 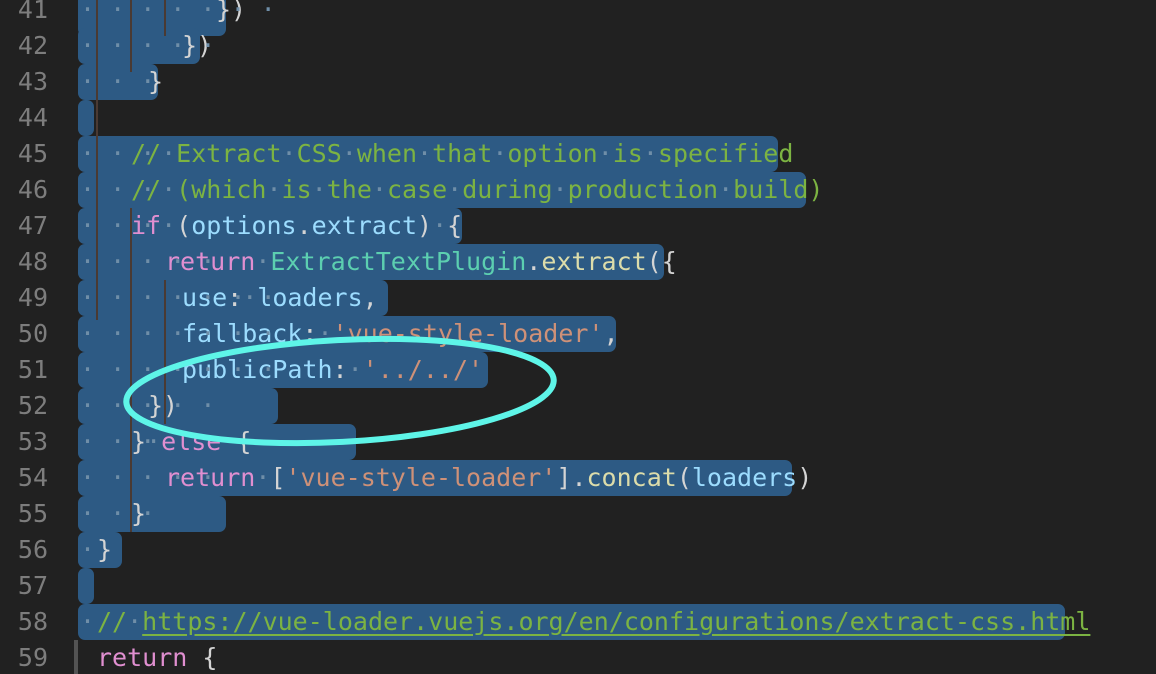 I want to click on code-token-property: extract, so click(x=364, y=225).